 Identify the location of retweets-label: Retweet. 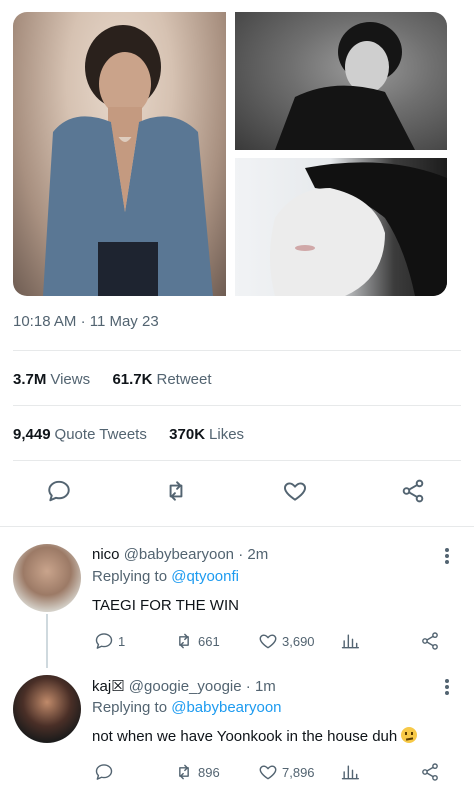
(184, 379).